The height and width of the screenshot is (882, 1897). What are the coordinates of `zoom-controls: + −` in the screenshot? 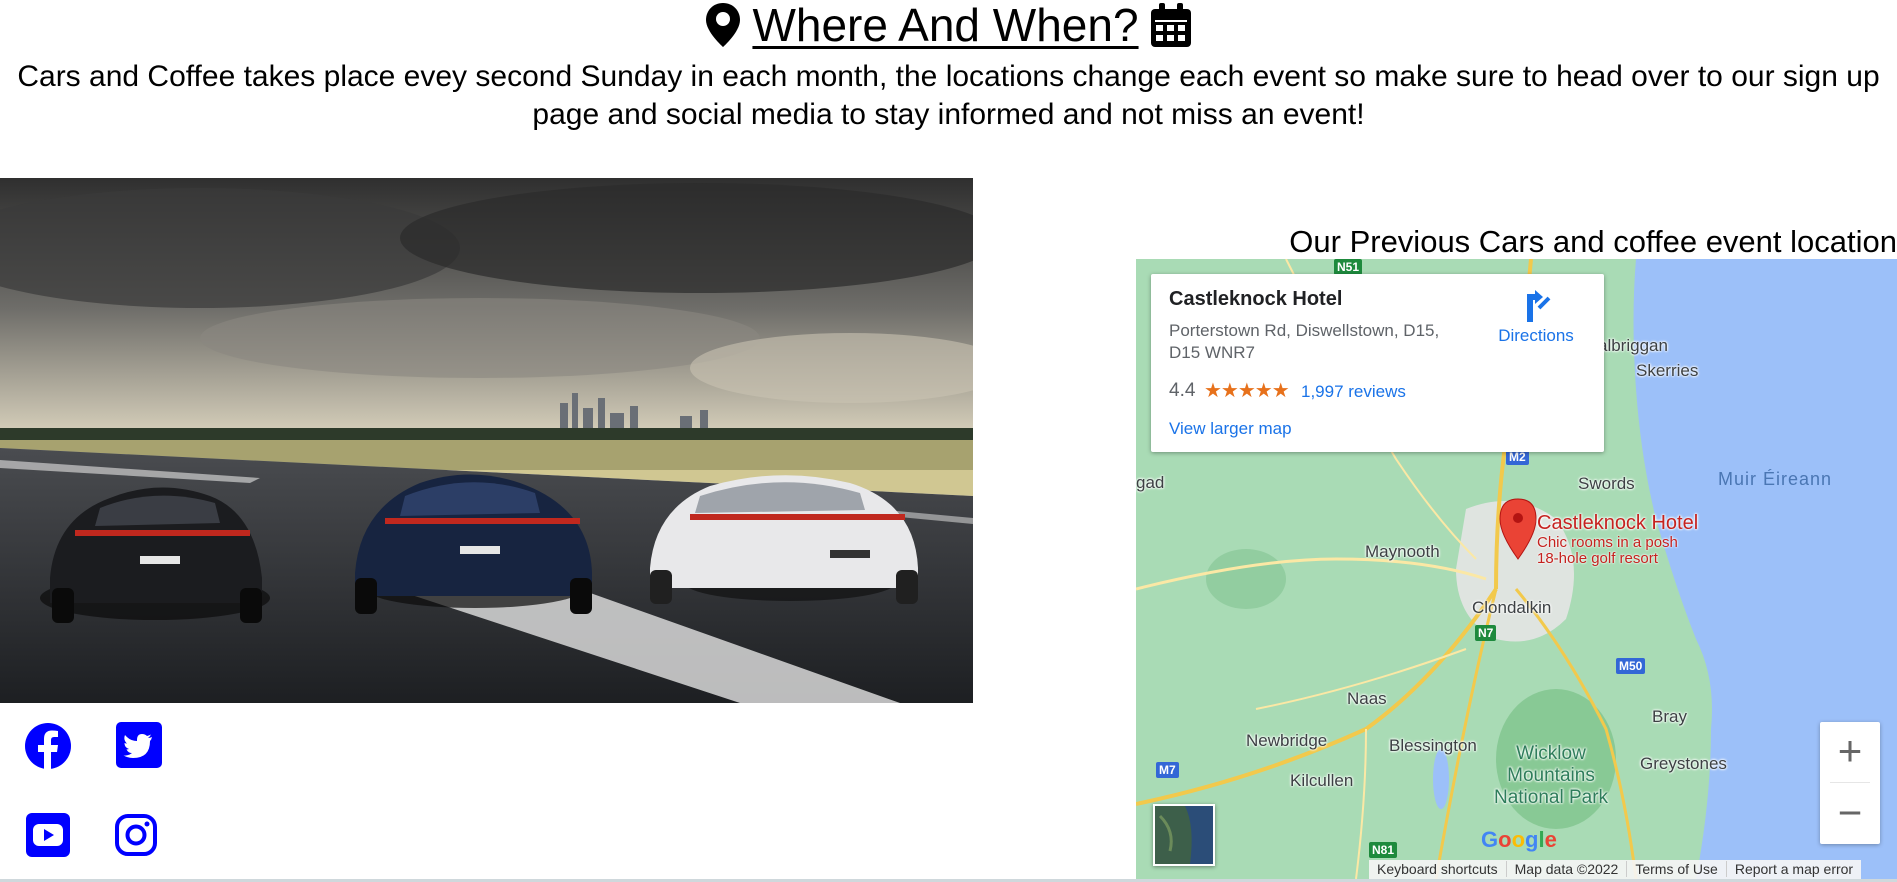 It's located at (1850, 783).